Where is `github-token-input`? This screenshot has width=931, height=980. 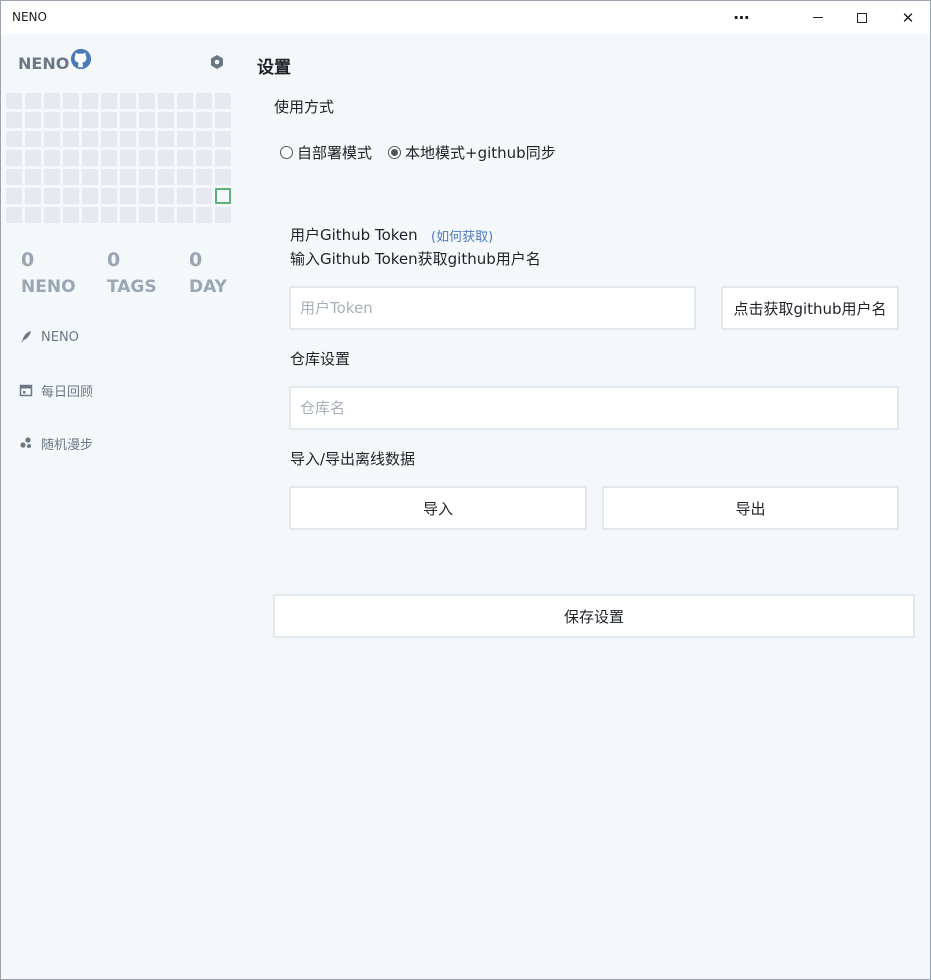
github-token-input is located at coordinates (492, 308).